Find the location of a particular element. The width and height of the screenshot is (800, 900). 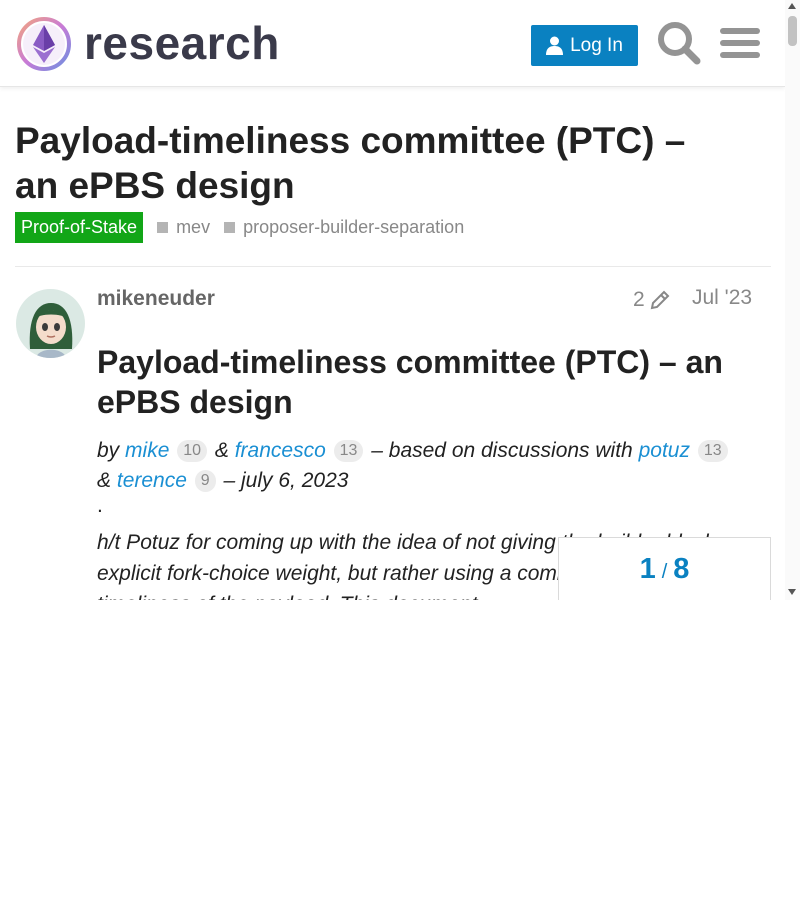

search-icon is located at coordinates (679, 43).